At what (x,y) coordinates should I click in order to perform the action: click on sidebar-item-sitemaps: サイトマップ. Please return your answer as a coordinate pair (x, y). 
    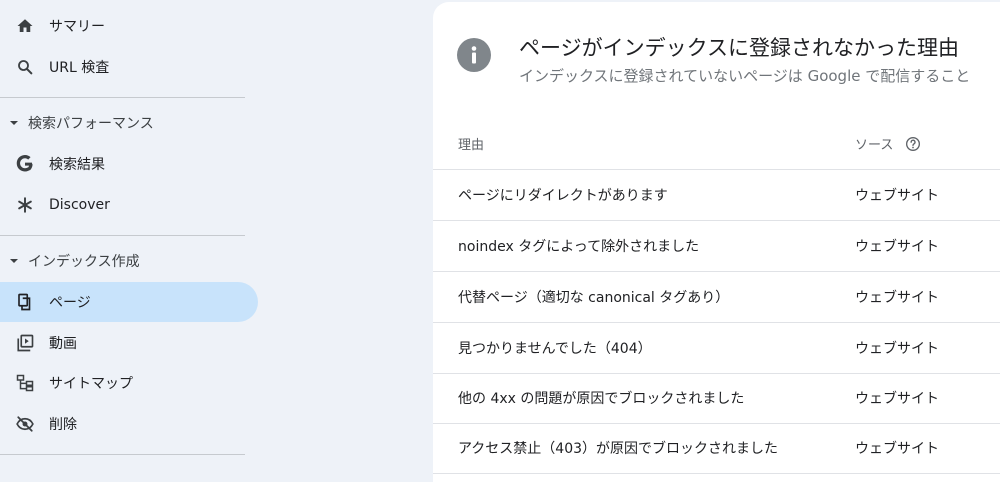
    Looking at the image, I should click on (129, 383).